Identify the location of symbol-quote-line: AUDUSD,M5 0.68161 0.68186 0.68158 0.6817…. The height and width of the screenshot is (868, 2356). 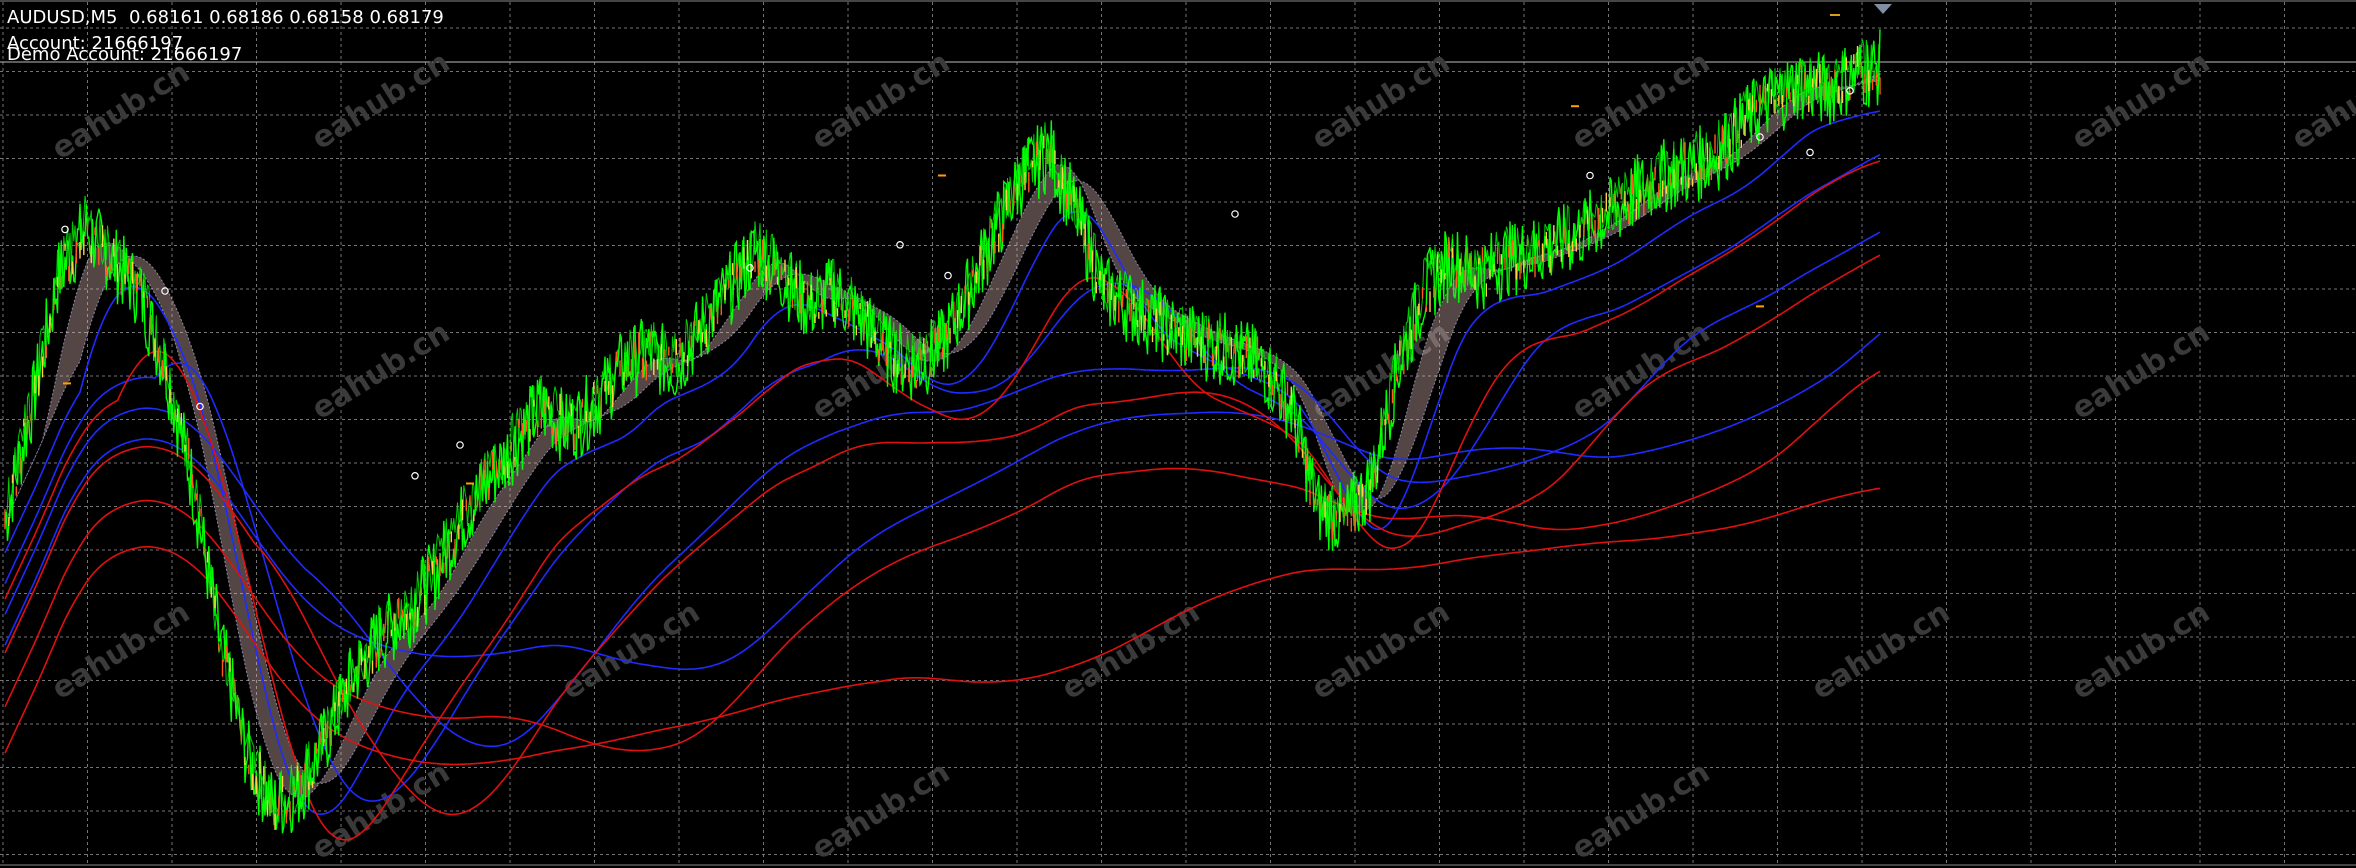
(225, 18).